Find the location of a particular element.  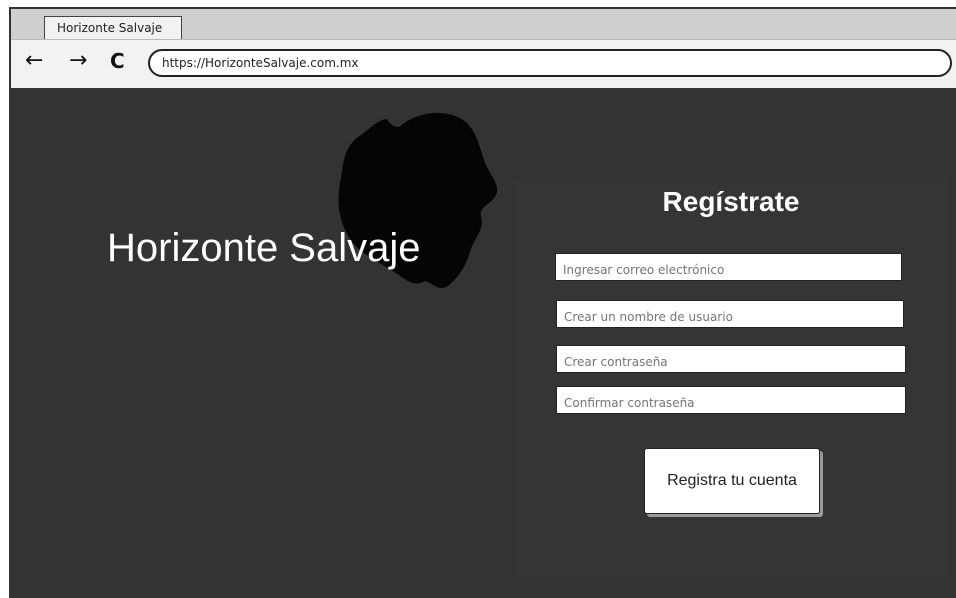

browser-toolbar: ← → C https://HorizonteSalvaje.com.mx is located at coordinates (483, 63).